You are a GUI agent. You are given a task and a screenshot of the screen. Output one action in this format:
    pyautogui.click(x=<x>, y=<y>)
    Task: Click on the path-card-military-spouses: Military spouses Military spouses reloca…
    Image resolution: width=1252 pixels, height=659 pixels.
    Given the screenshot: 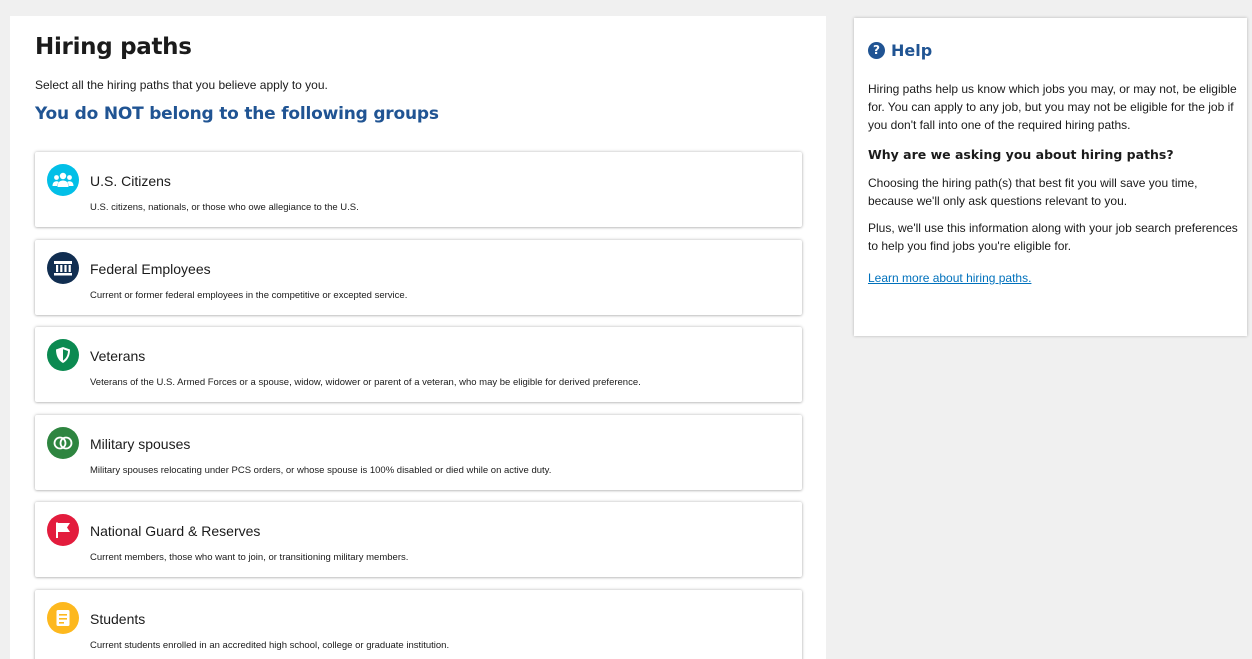 What is the action you would take?
    pyautogui.click(x=418, y=452)
    